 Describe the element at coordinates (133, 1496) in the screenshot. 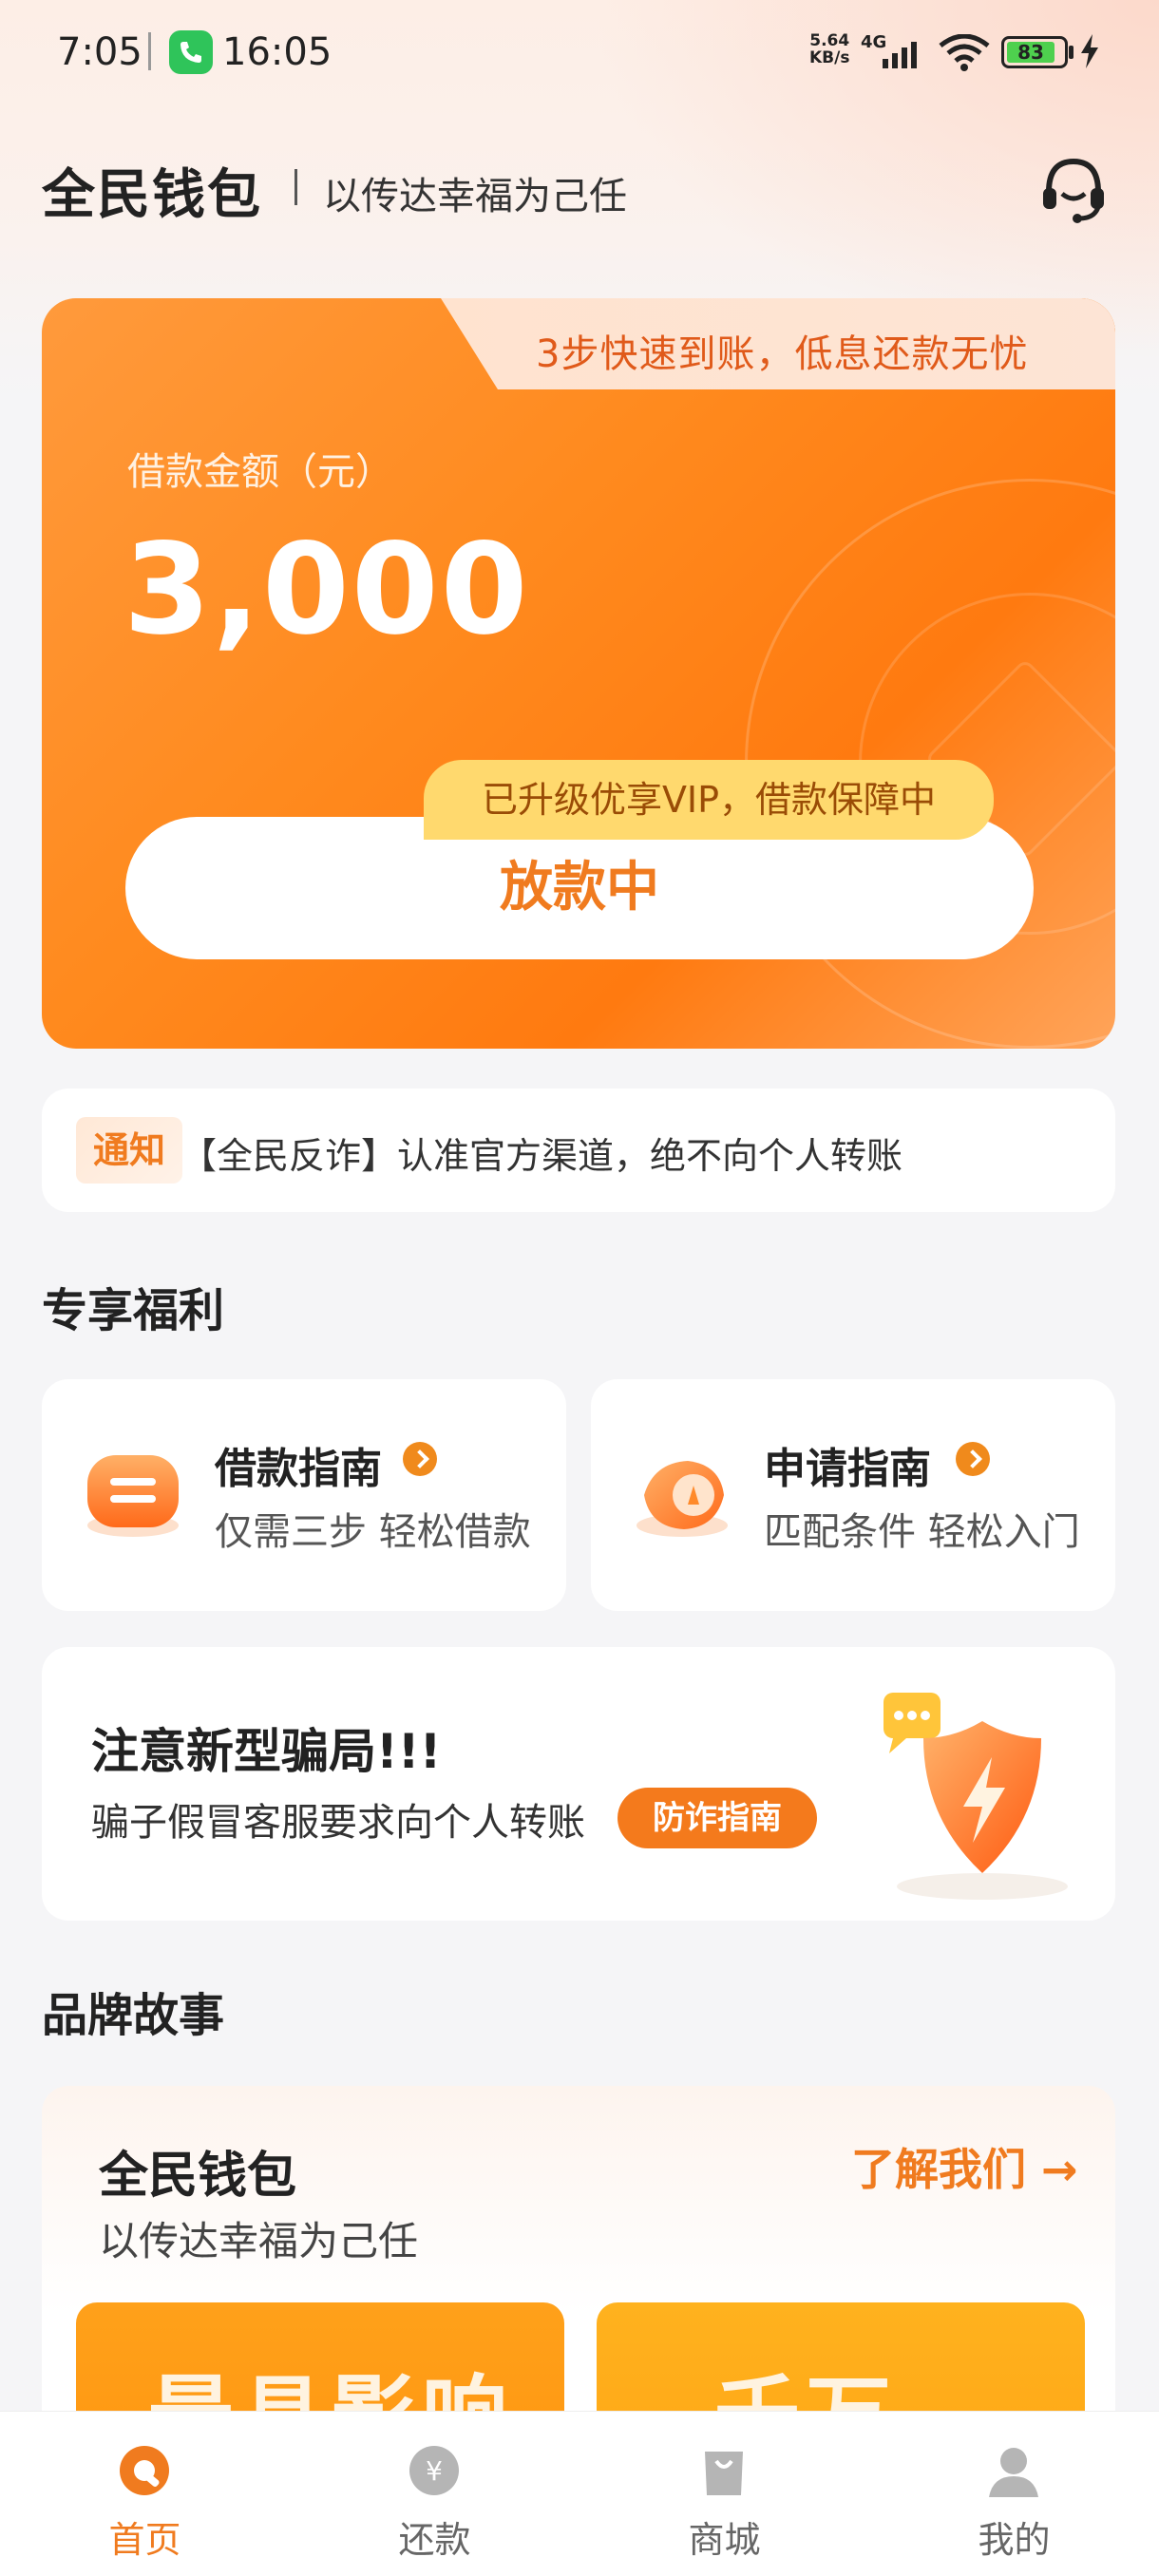

I see `loan-guide-icon` at that location.